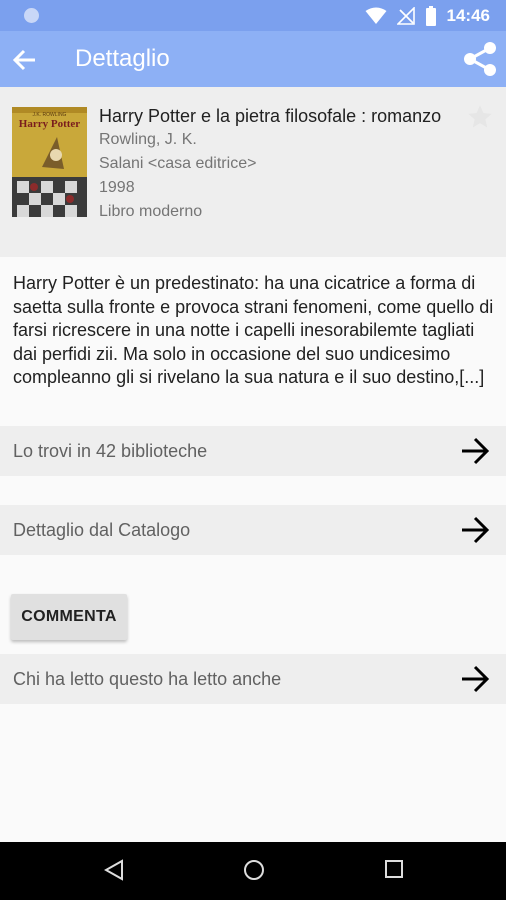 The height and width of the screenshot is (900, 506). I want to click on status-bar: 14:46, so click(253, 15).